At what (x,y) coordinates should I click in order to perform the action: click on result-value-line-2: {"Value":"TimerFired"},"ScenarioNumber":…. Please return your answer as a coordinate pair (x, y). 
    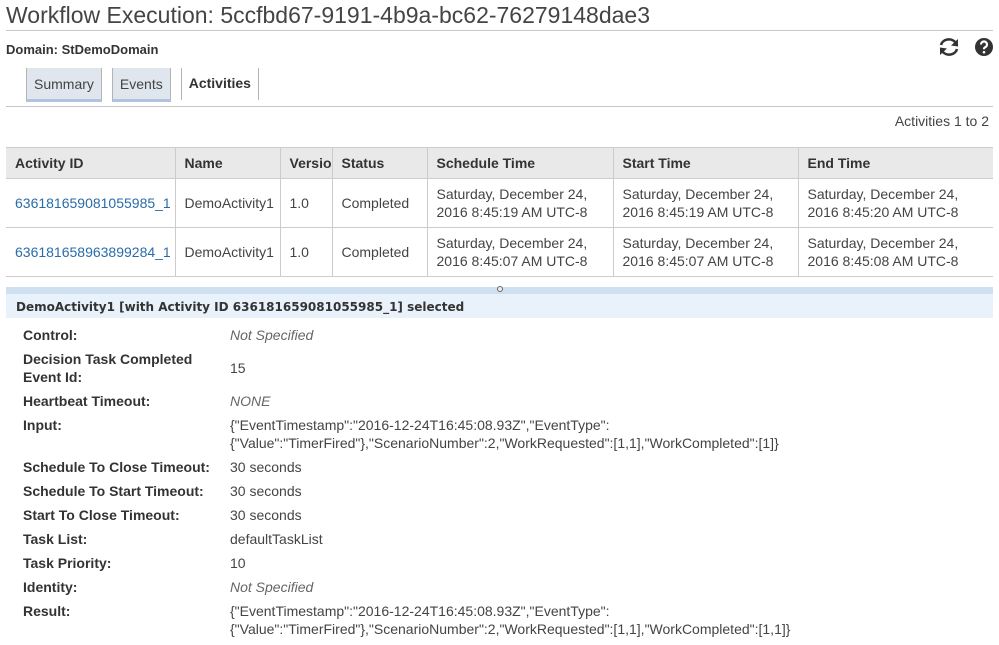
    Looking at the image, I should click on (510, 629).